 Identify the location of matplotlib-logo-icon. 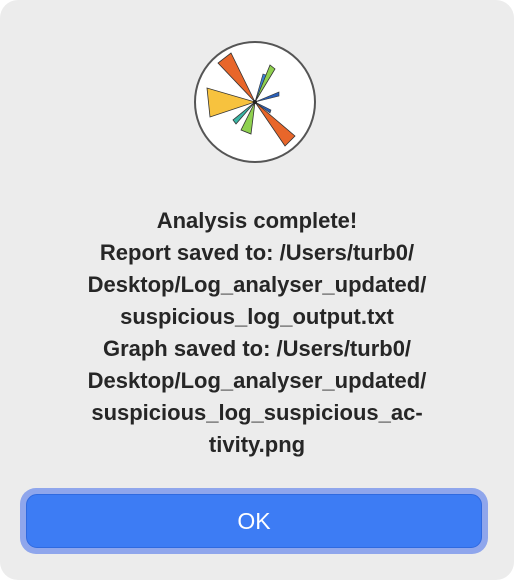
(255, 102).